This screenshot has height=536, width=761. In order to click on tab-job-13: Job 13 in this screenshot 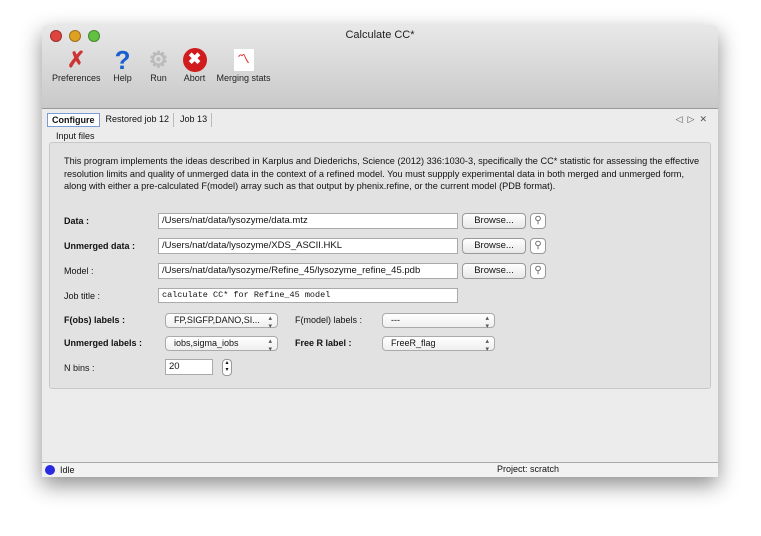, I will do `click(194, 120)`.